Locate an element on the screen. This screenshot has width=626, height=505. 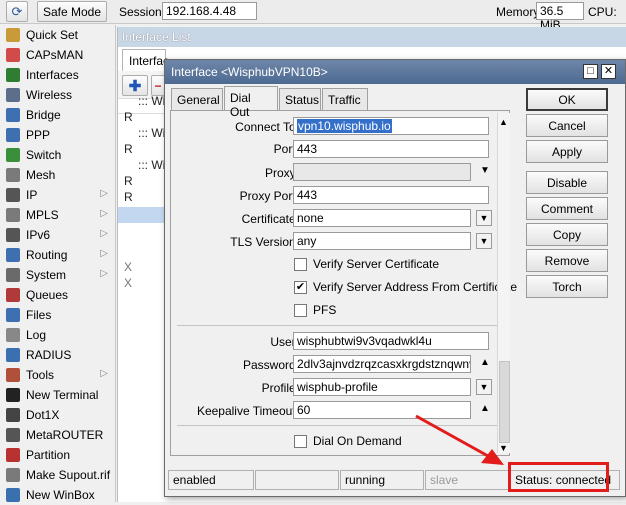
proxy-input is located at coordinates (382, 172).